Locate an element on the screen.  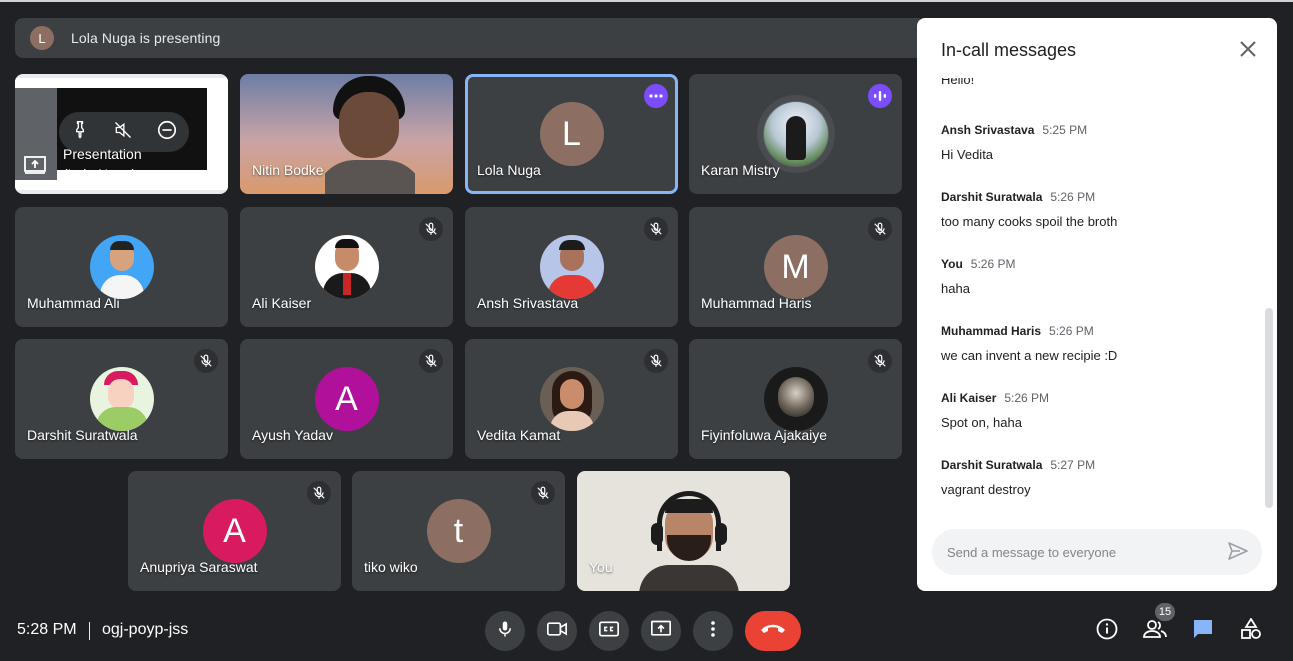
participant-tile-ansh: Ansh Srivastava is located at coordinates (571, 267).